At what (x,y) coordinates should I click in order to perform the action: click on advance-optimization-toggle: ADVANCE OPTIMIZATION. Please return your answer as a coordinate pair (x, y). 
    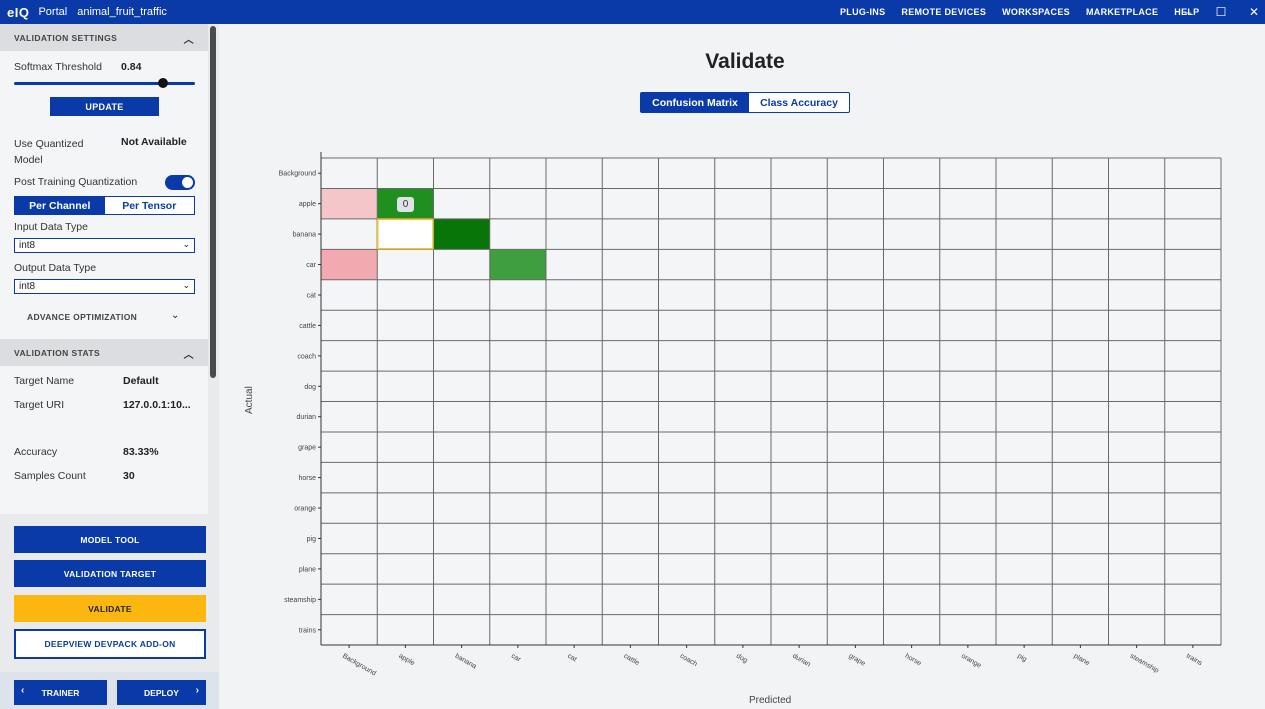
    Looking at the image, I should click on (82, 317).